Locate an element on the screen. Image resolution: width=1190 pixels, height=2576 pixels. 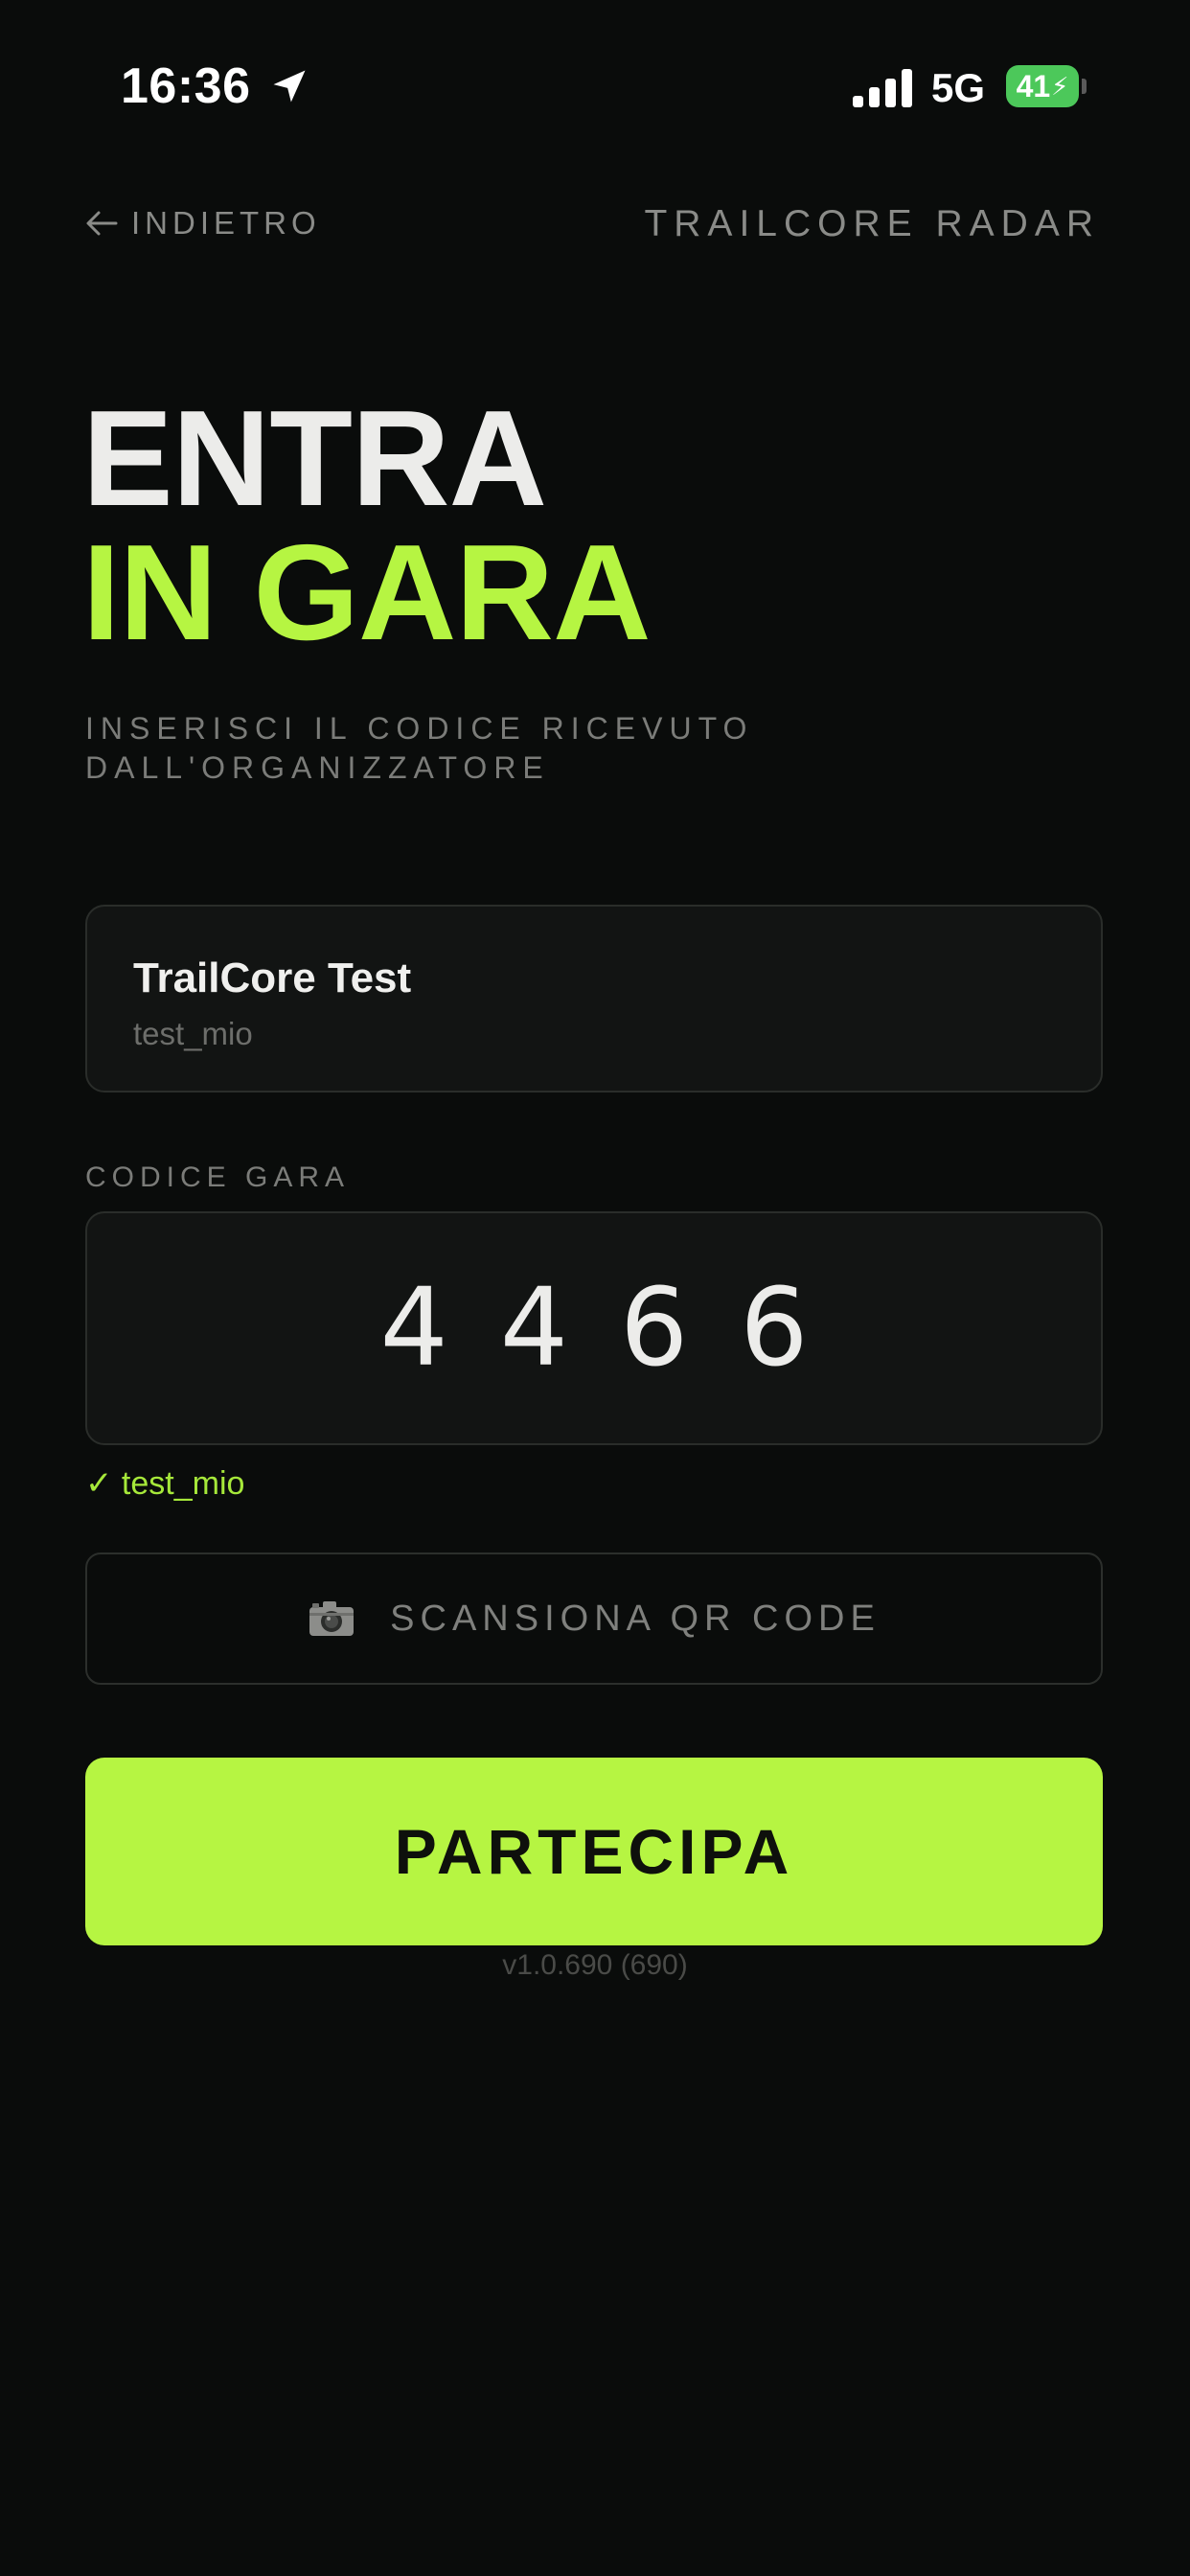
location-arrow-icon is located at coordinates (289, 86).